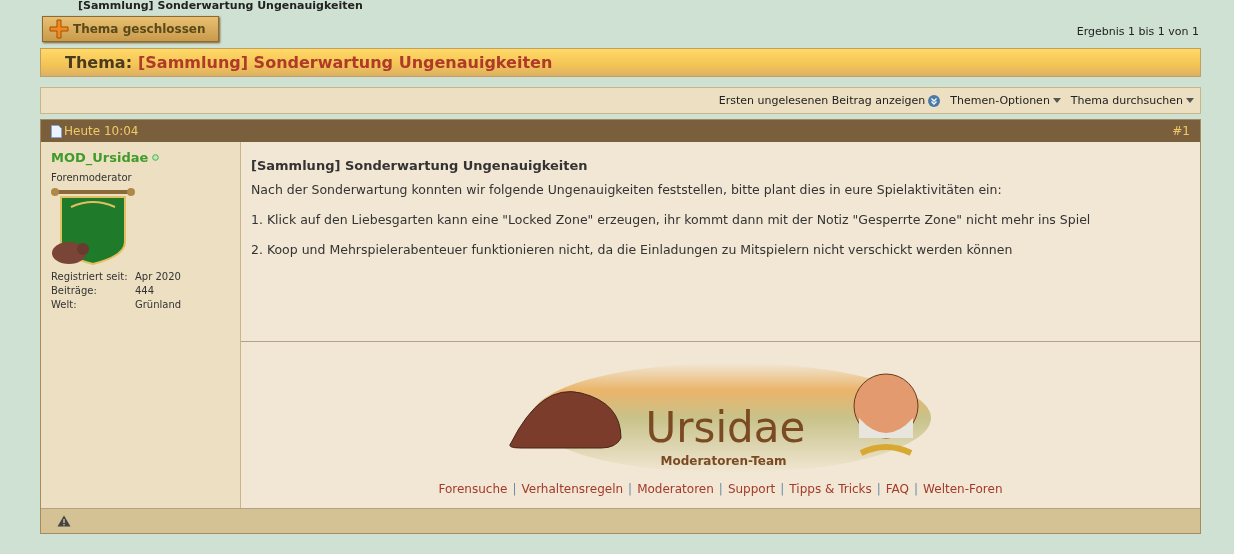 Image resolution: width=1234 pixels, height=554 pixels. I want to click on dropdown-menu-button: Thema durchsuchen, so click(1132, 100).